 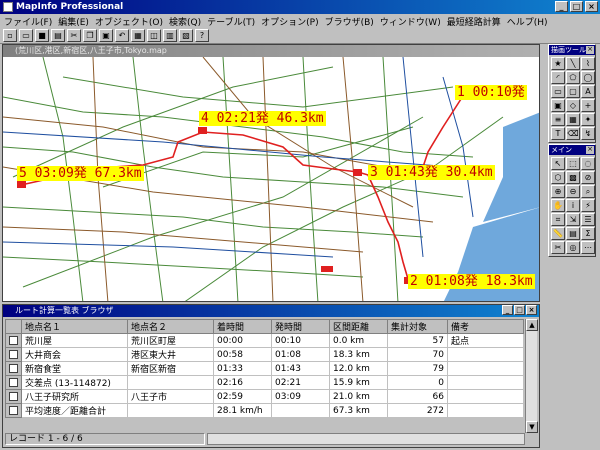 What do you see at coordinates (588, 191) in the screenshot?
I see `change-view-icon: ⌕` at bounding box center [588, 191].